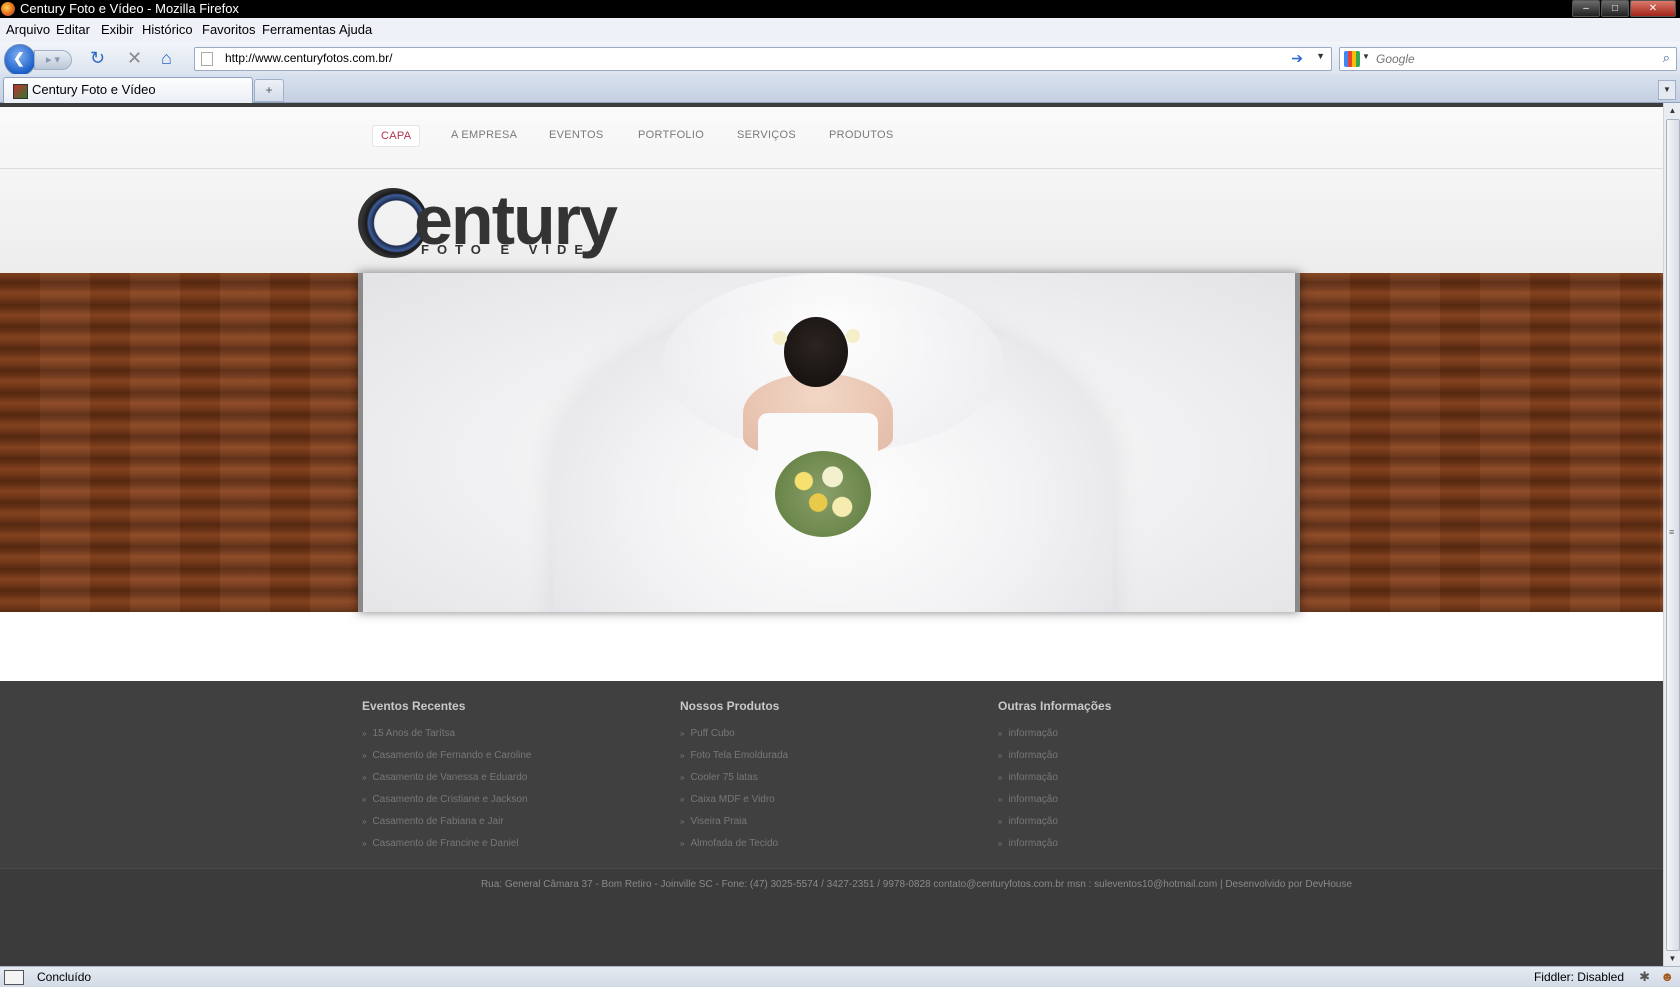  Describe the element at coordinates (671, 135) in the screenshot. I see `nav-portfolio: PORTFOLIO` at that location.